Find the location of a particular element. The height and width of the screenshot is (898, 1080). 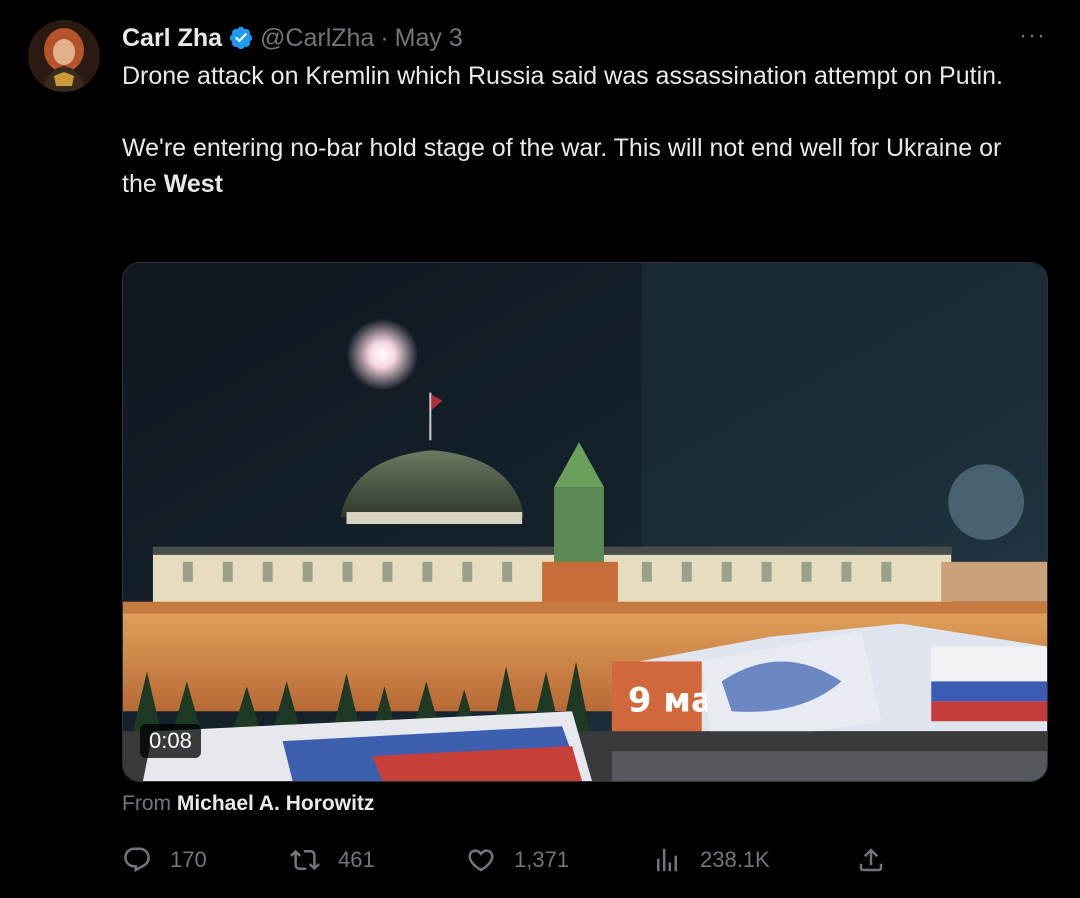

avatar-image is located at coordinates (64, 56).